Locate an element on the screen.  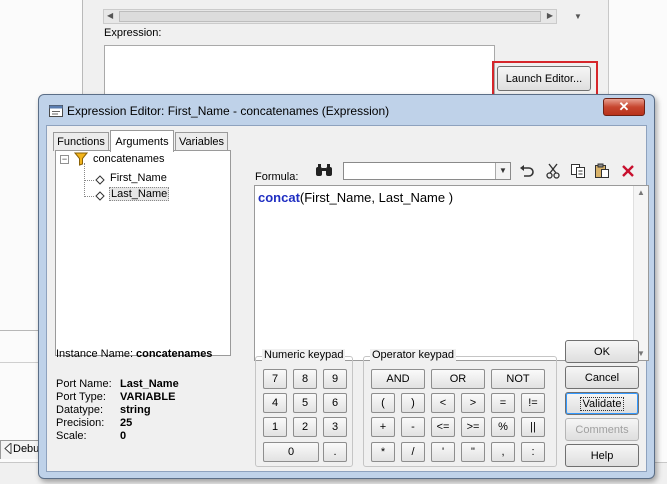
tab-variables: Variables is located at coordinates (201, 141).